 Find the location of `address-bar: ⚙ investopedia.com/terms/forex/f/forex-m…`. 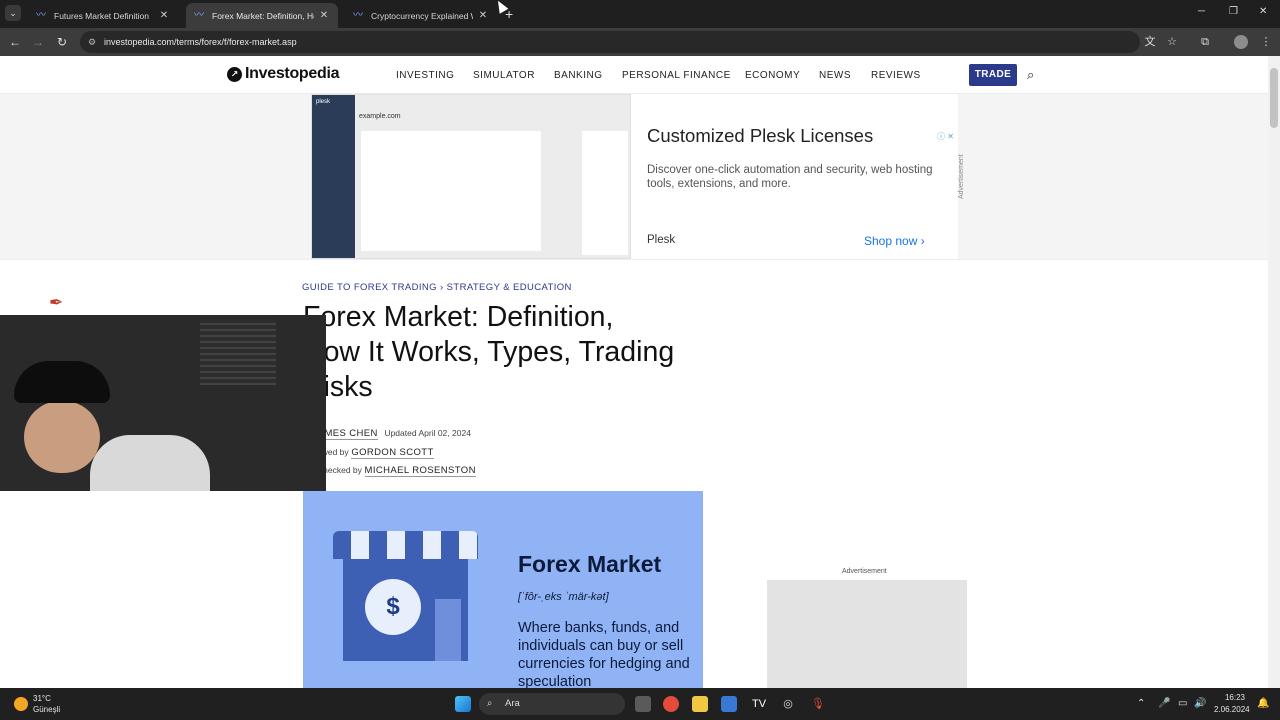

address-bar: ⚙ investopedia.com/terms/forex/f/forex-m… is located at coordinates (610, 42).